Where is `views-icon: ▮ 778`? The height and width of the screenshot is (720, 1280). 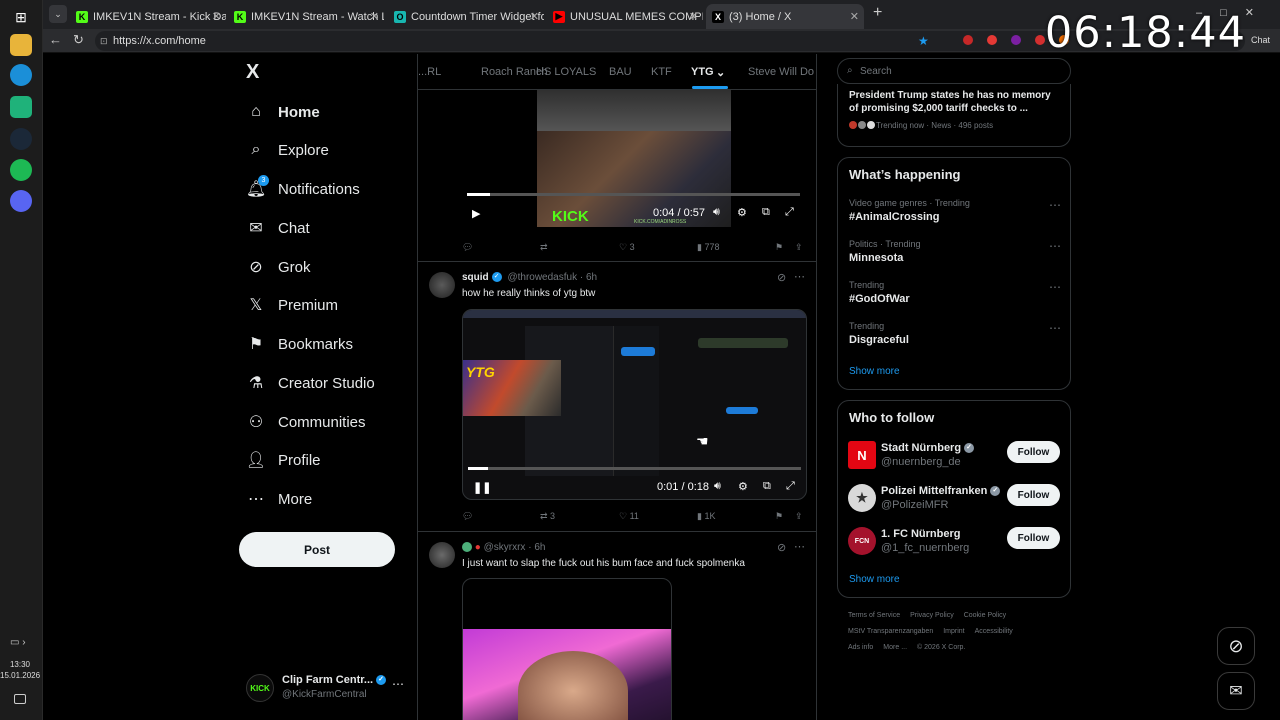
views-icon: ▮ 778 is located at coordinates (708, 247).